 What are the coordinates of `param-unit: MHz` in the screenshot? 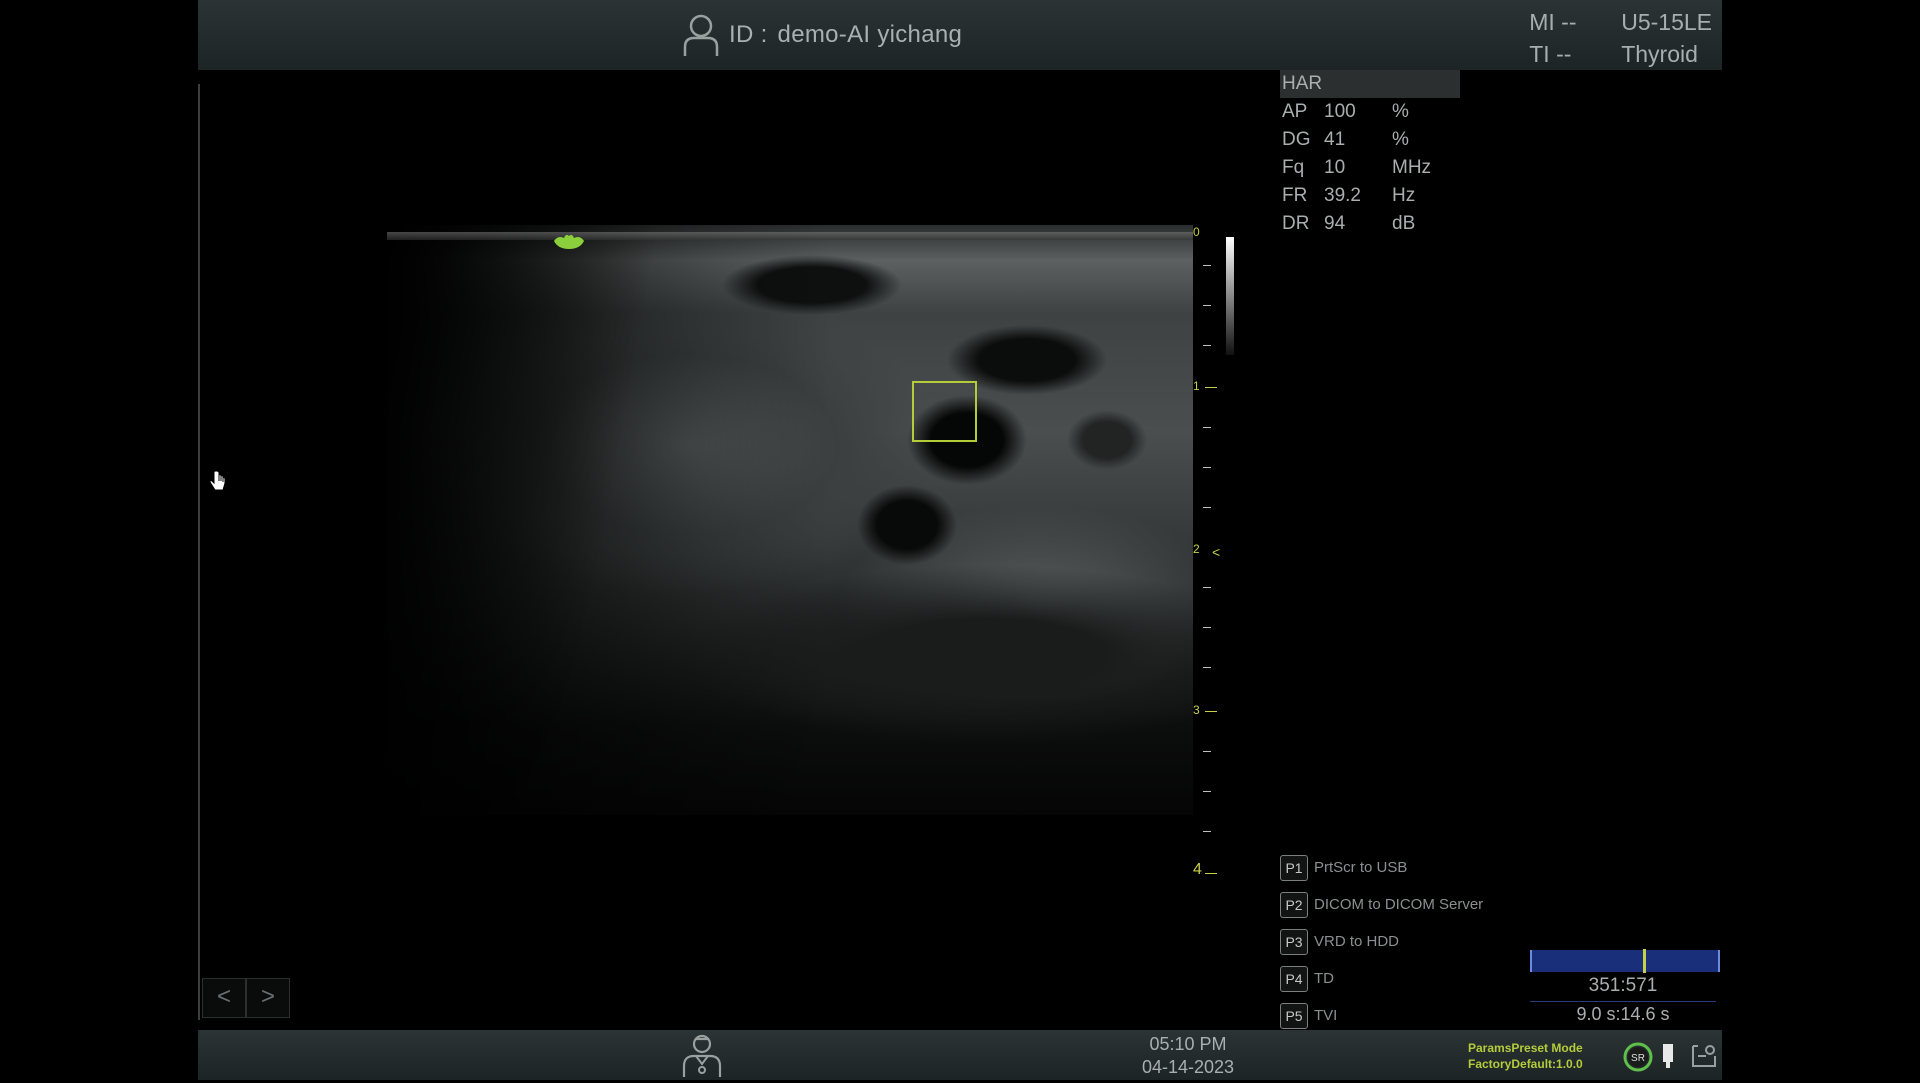 It's located at (1412, 167).